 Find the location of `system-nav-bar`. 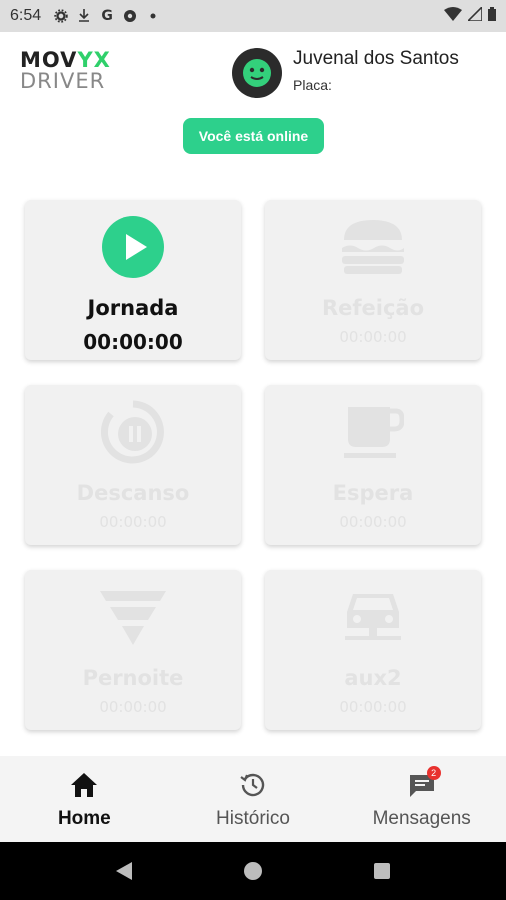

system-nav-bar is located at coordinates (253, 871).